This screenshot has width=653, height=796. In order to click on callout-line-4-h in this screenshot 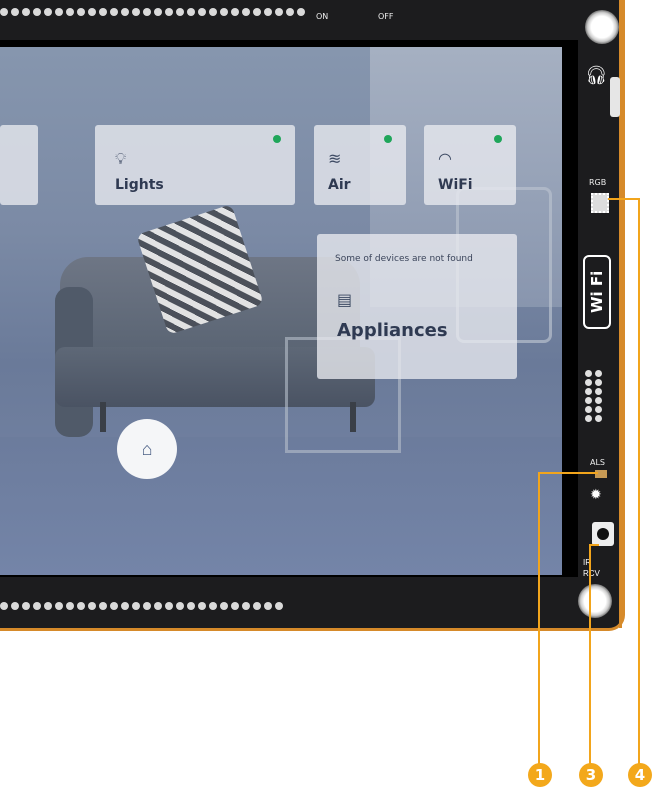, I will do `click(624, 199)`.